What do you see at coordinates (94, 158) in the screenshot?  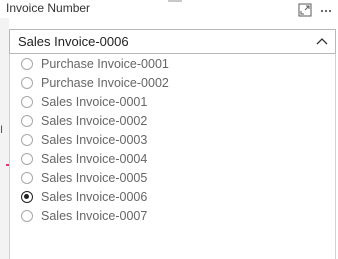 I see `option-label: Sales Invoice-0004` at bounding box center [94, 158].